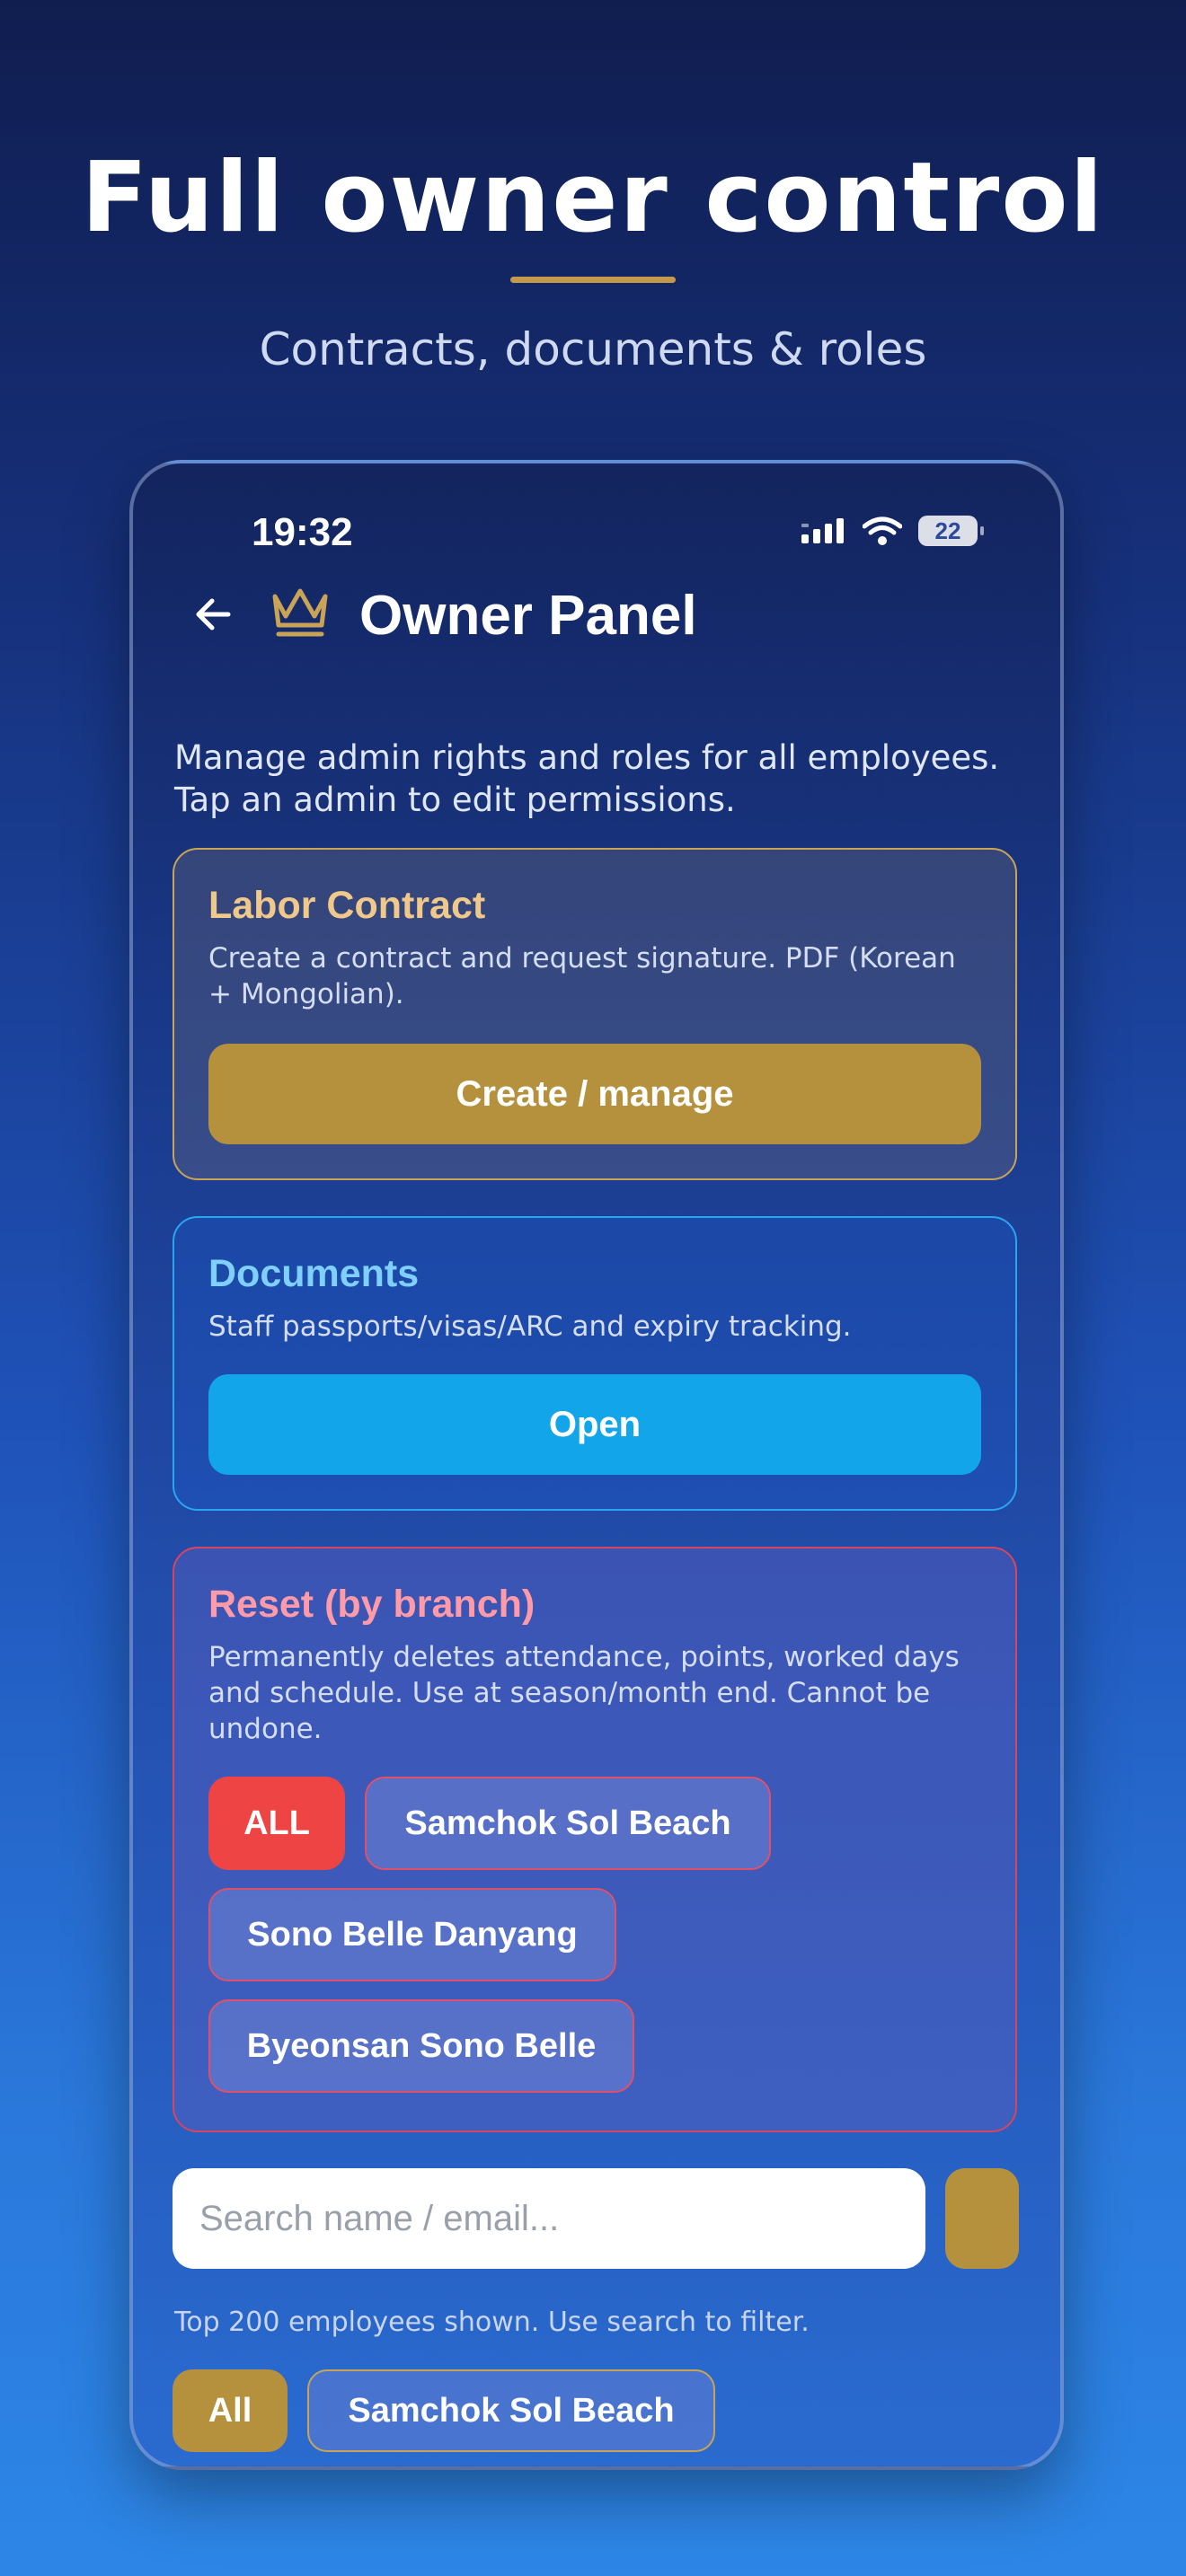 This screenshot has width=1186, height=2576. What do you see at coordinates (594, 1094) in the screenshot?
I see `create-manage-button: Create / manage` at bounding box center [594, 1094].